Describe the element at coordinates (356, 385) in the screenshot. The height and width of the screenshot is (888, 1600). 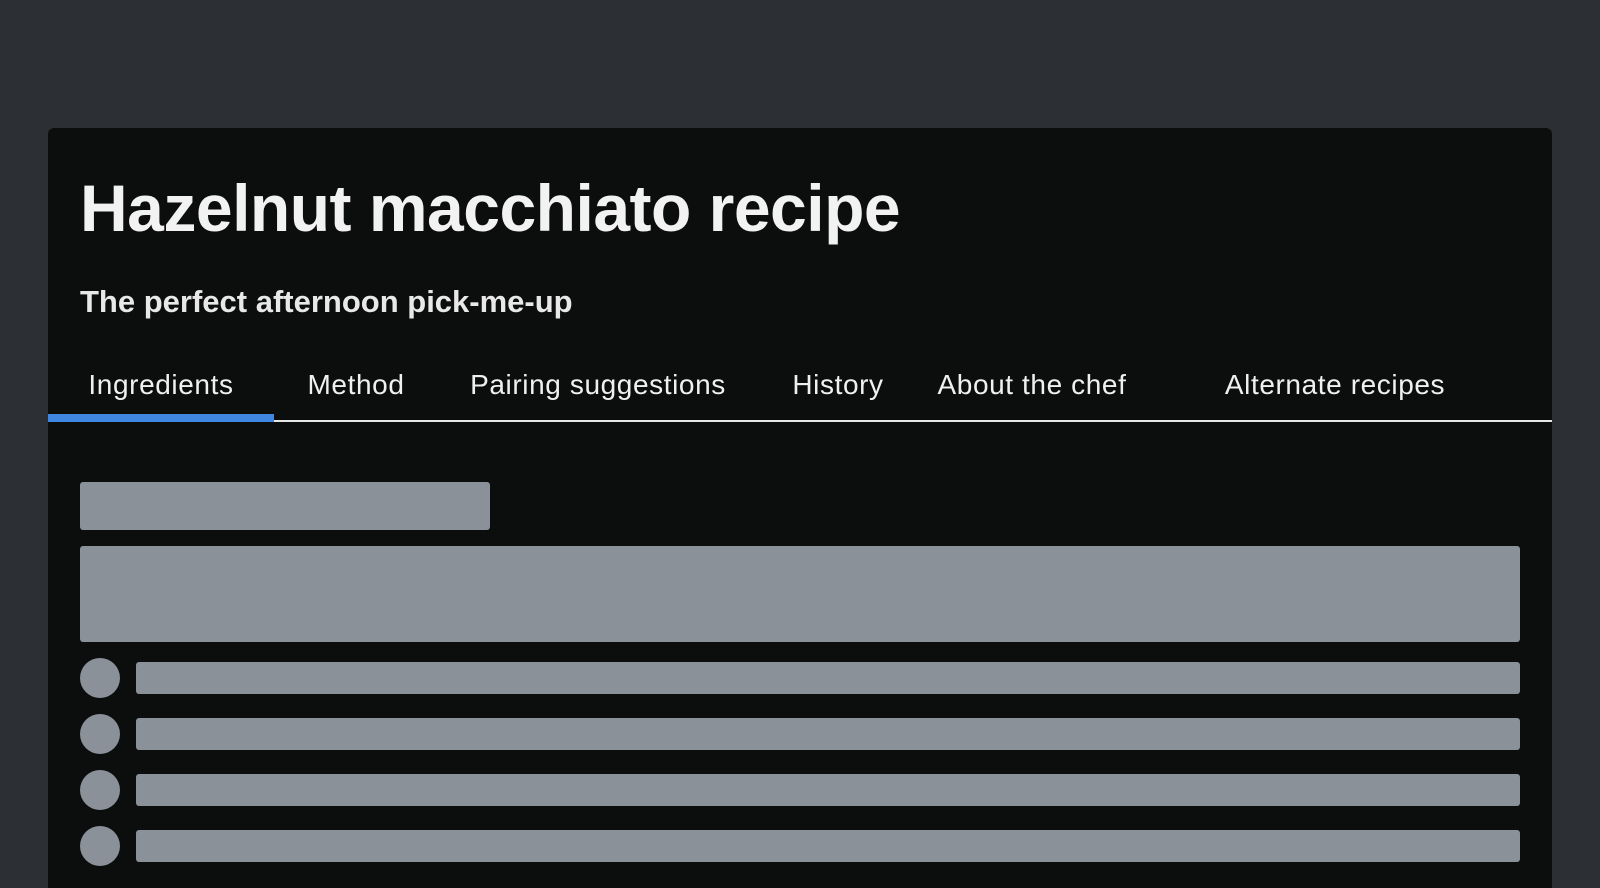
I see `tab-method: Method` at that location.